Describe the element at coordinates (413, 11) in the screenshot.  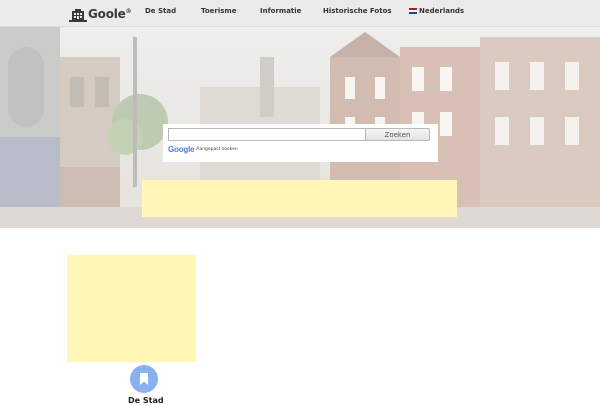
I see `dutch-flag-icon` at that location.